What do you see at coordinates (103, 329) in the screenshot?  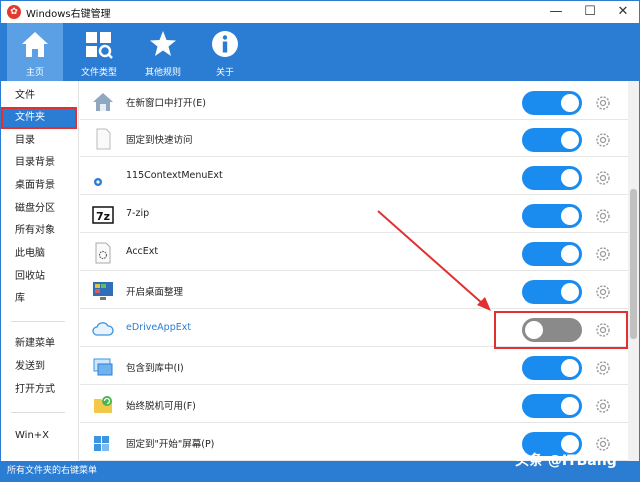 I see `cloud-icon` at bounding box center [103, 329].